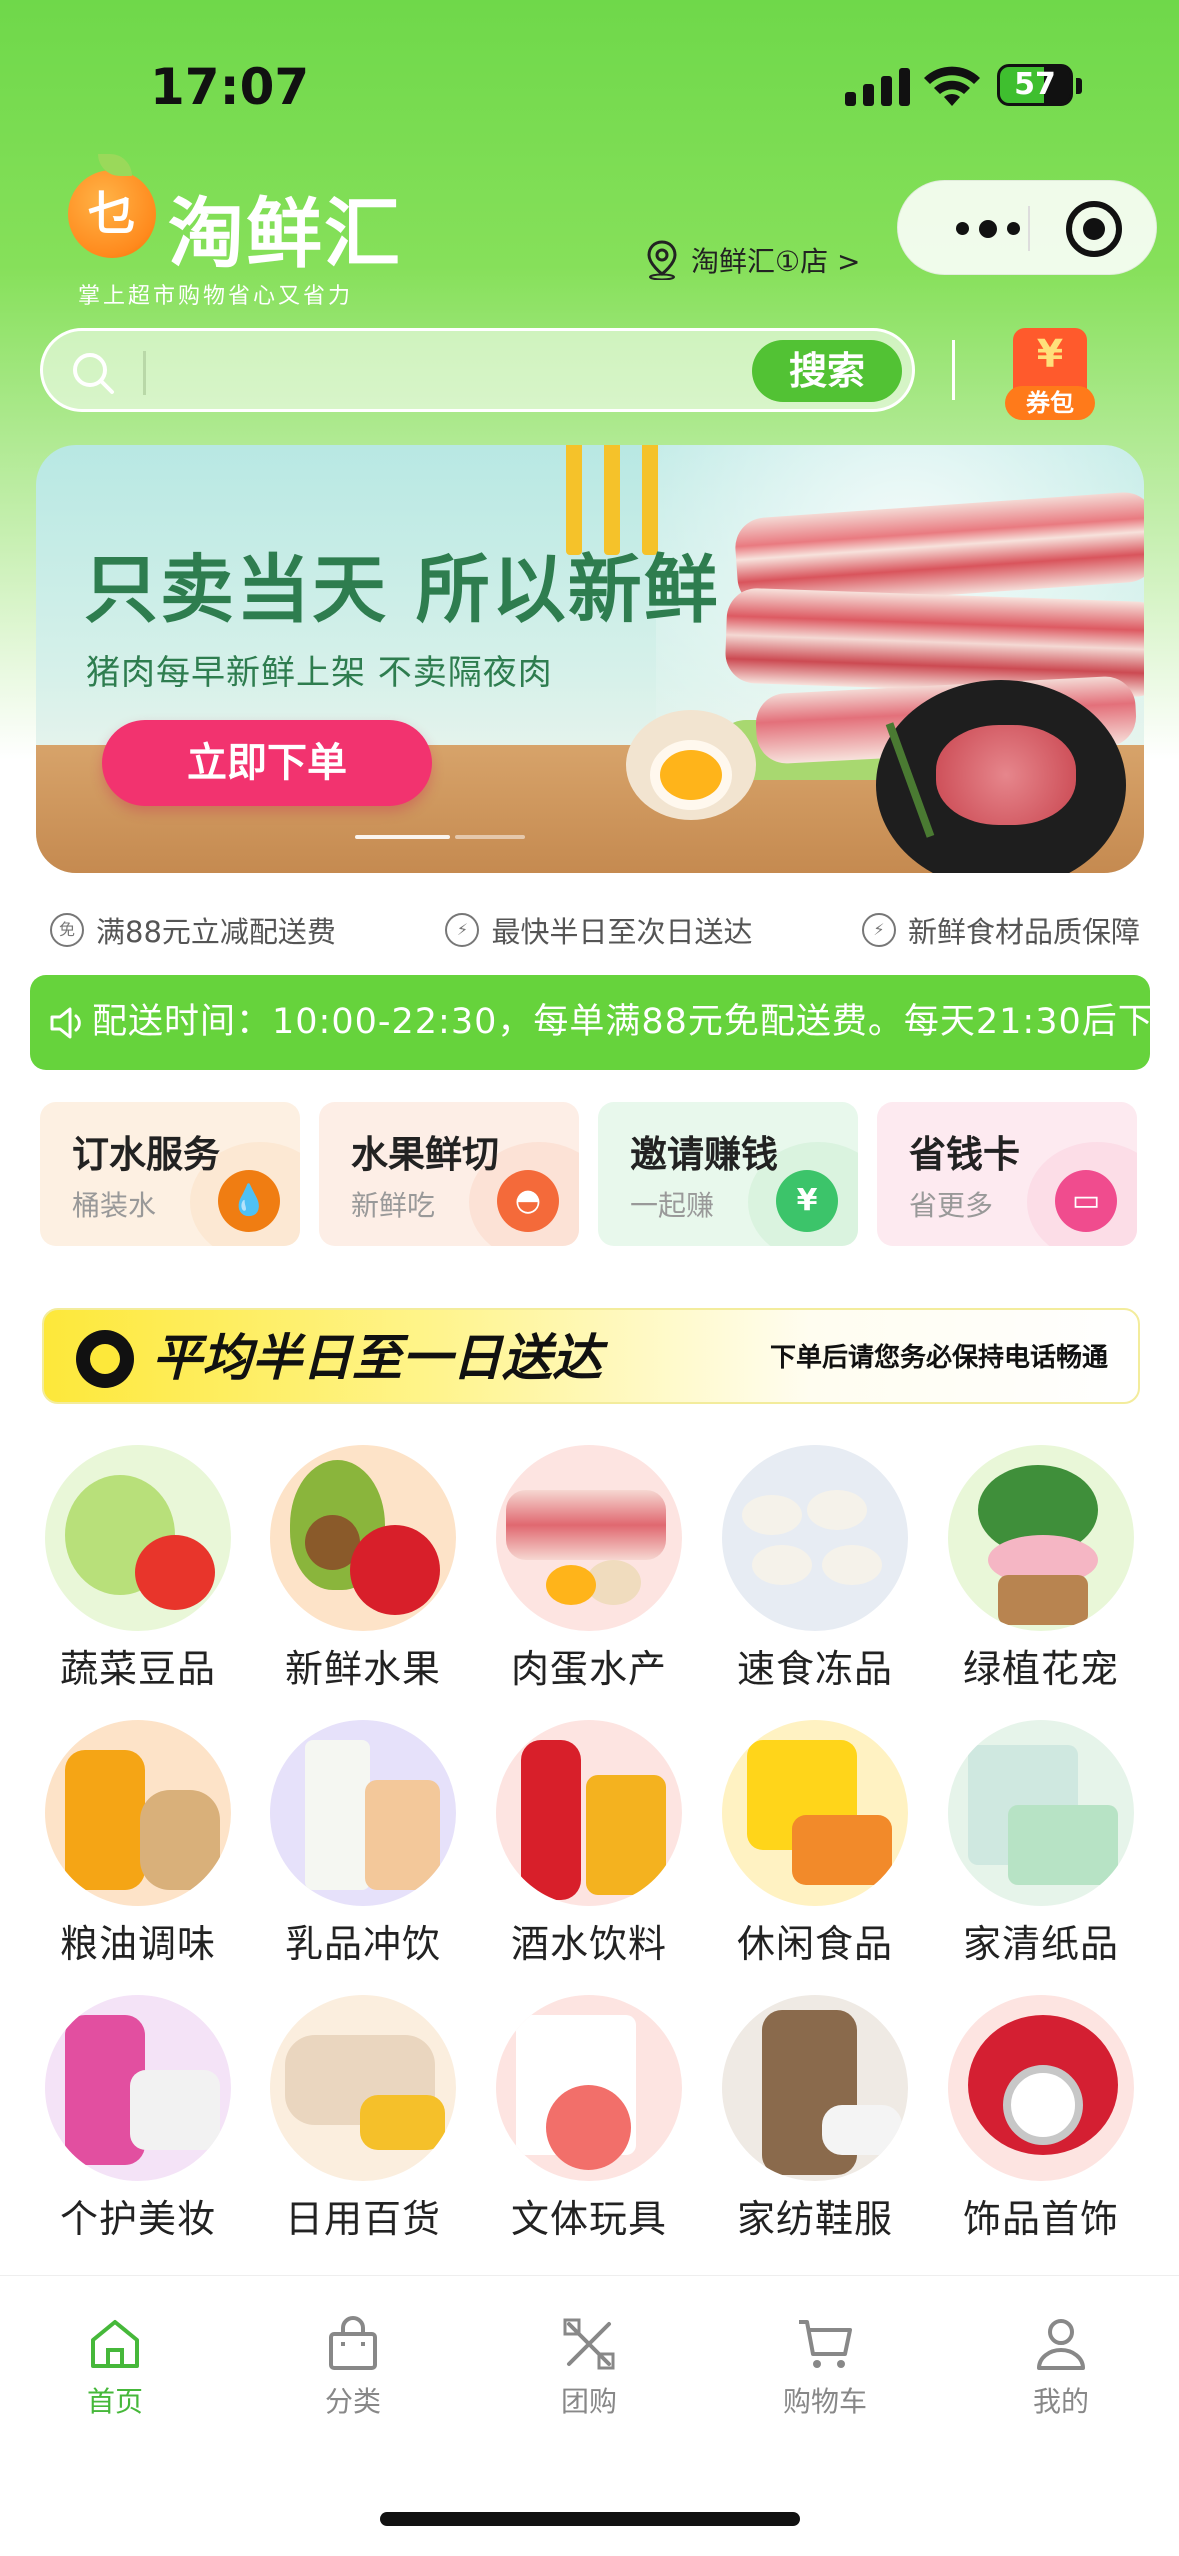  I want to click on close-target-icon, so click(1094, 229).